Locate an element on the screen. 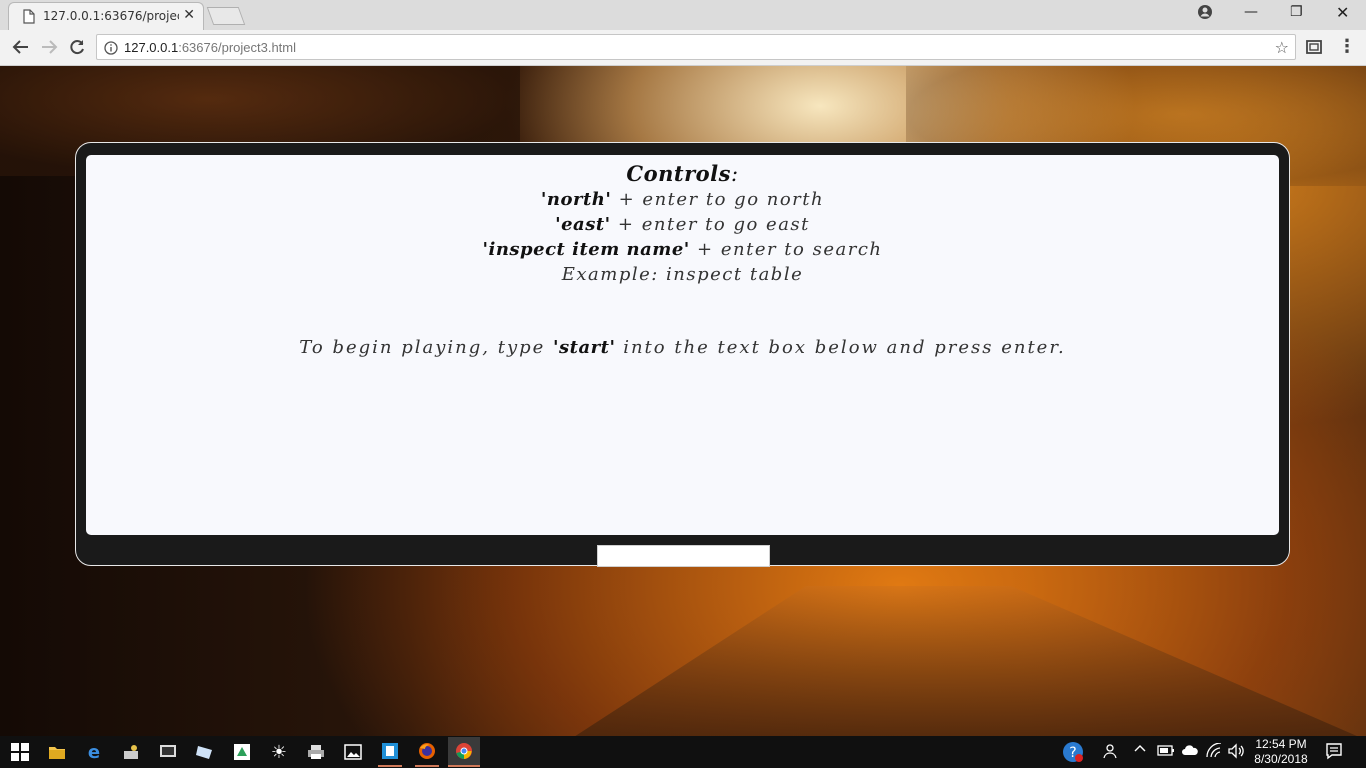  control-line-east: 'east' + enter to go east is located at coordinates (682, 224).